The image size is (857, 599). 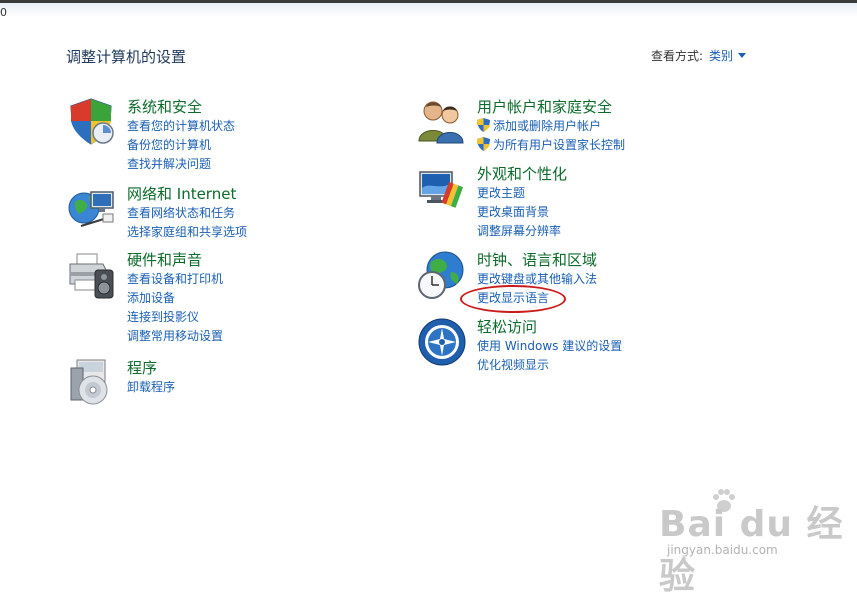 I want to click on link-uninstall-program: 卸载程序, so click(x=151, y=387).